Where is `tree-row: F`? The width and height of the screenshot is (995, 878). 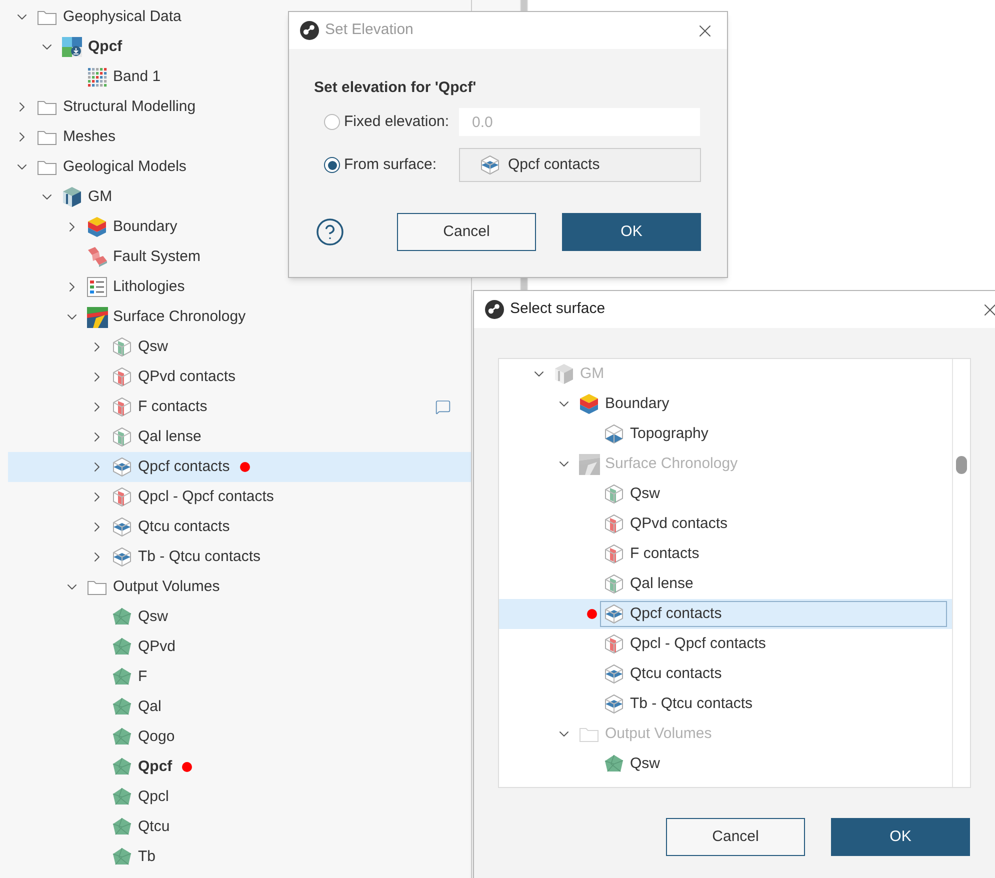
tree-row: F is located at coordinates (239, 677).